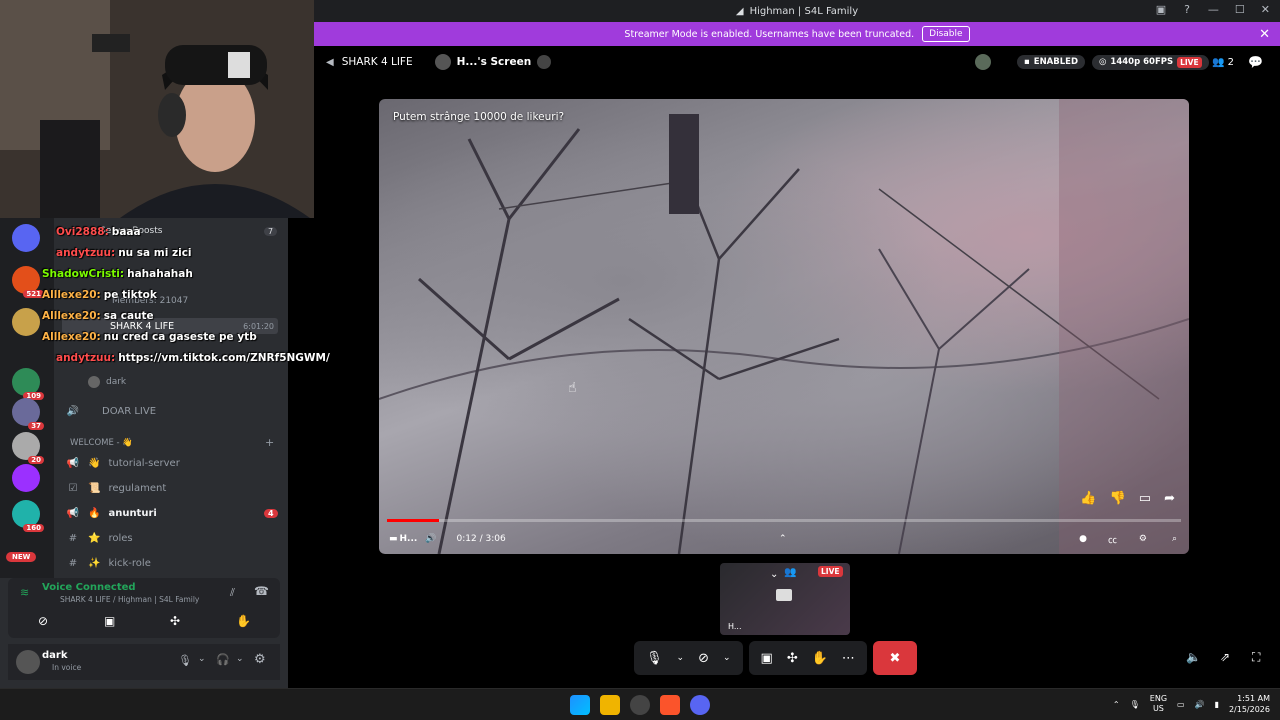 The width and height of the screenshot is (1280, 720). Describe the element at coordinates (1193, 657) in the screenshot. I see `volume-icon: 🔈` at that location.